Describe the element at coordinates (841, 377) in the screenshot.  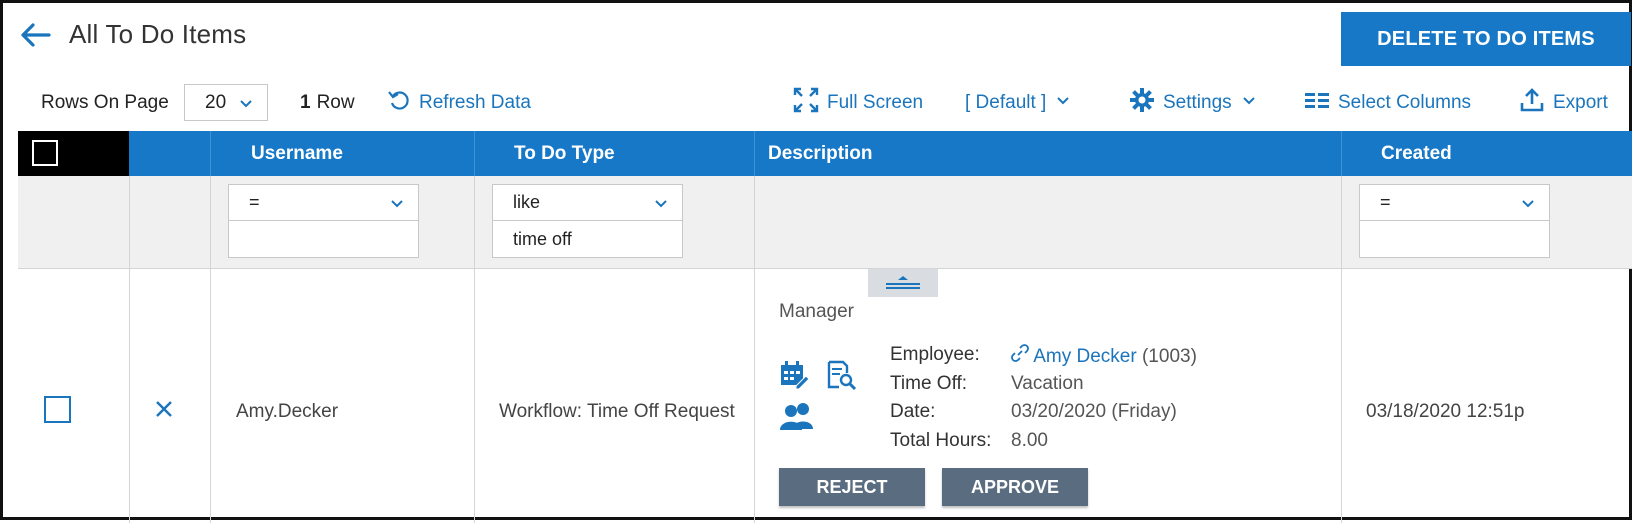
I see `document-search-icon` at that location.